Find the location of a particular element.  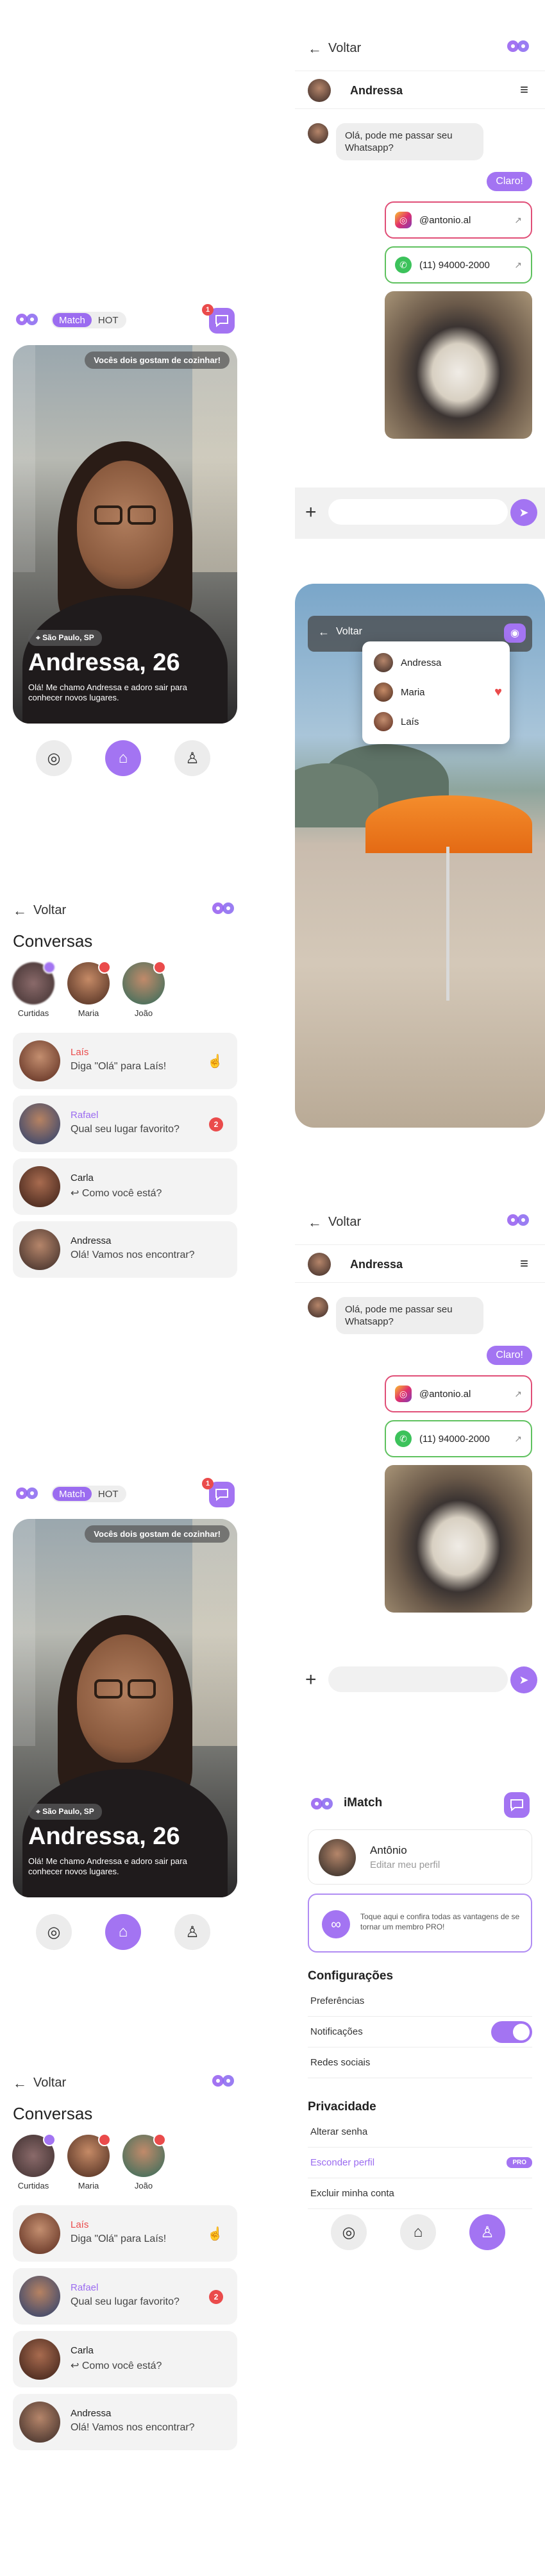

eye-toggle-button: ◉ is located at coordinates (515, 633).